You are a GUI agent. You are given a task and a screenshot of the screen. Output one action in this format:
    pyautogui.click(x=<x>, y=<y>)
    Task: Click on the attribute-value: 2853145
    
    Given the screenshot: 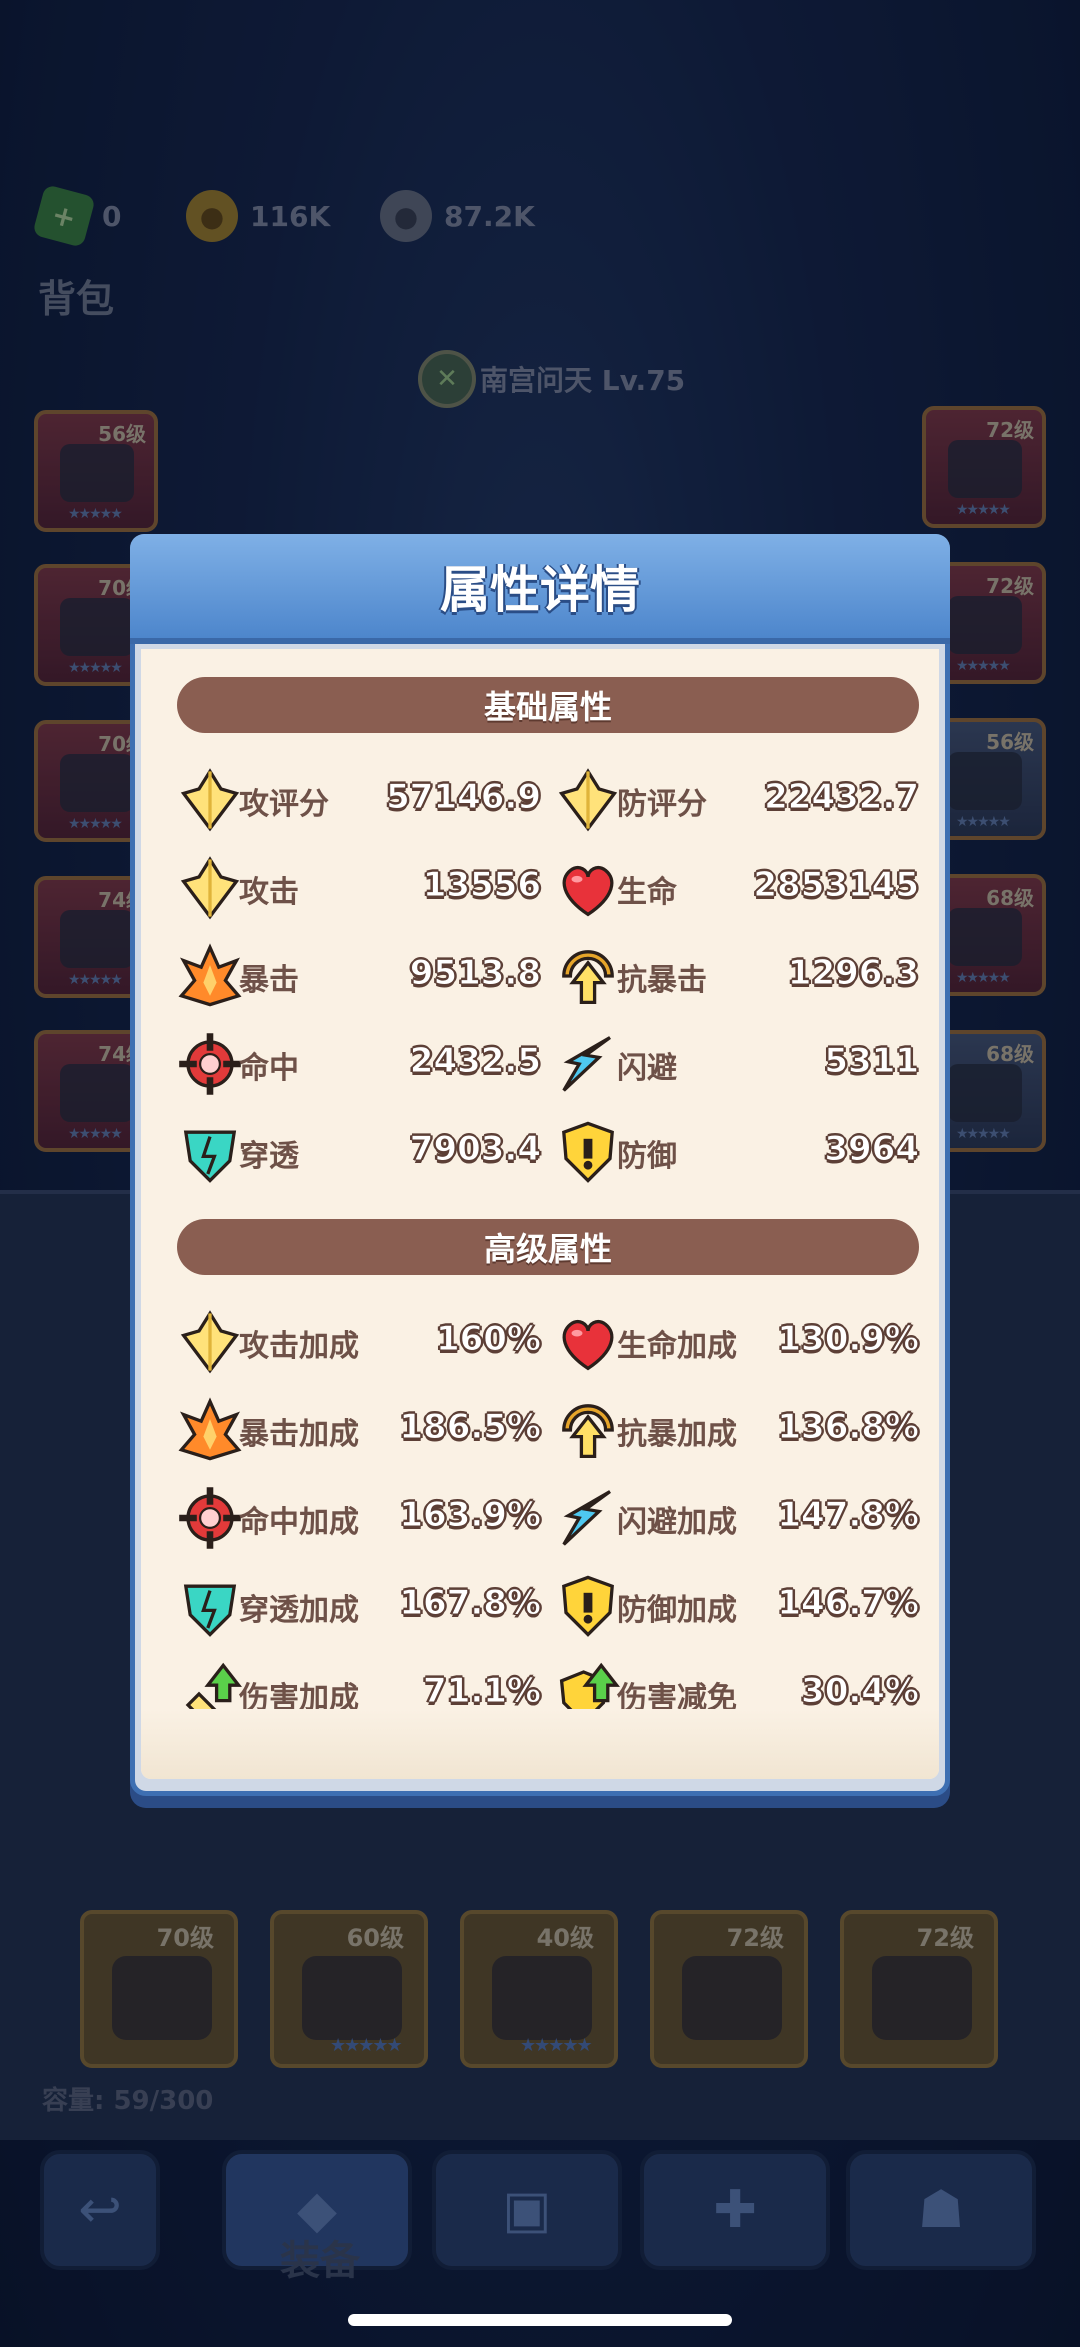 What is the action you would take?
    pyautogui.click(x=836, y=885)
    